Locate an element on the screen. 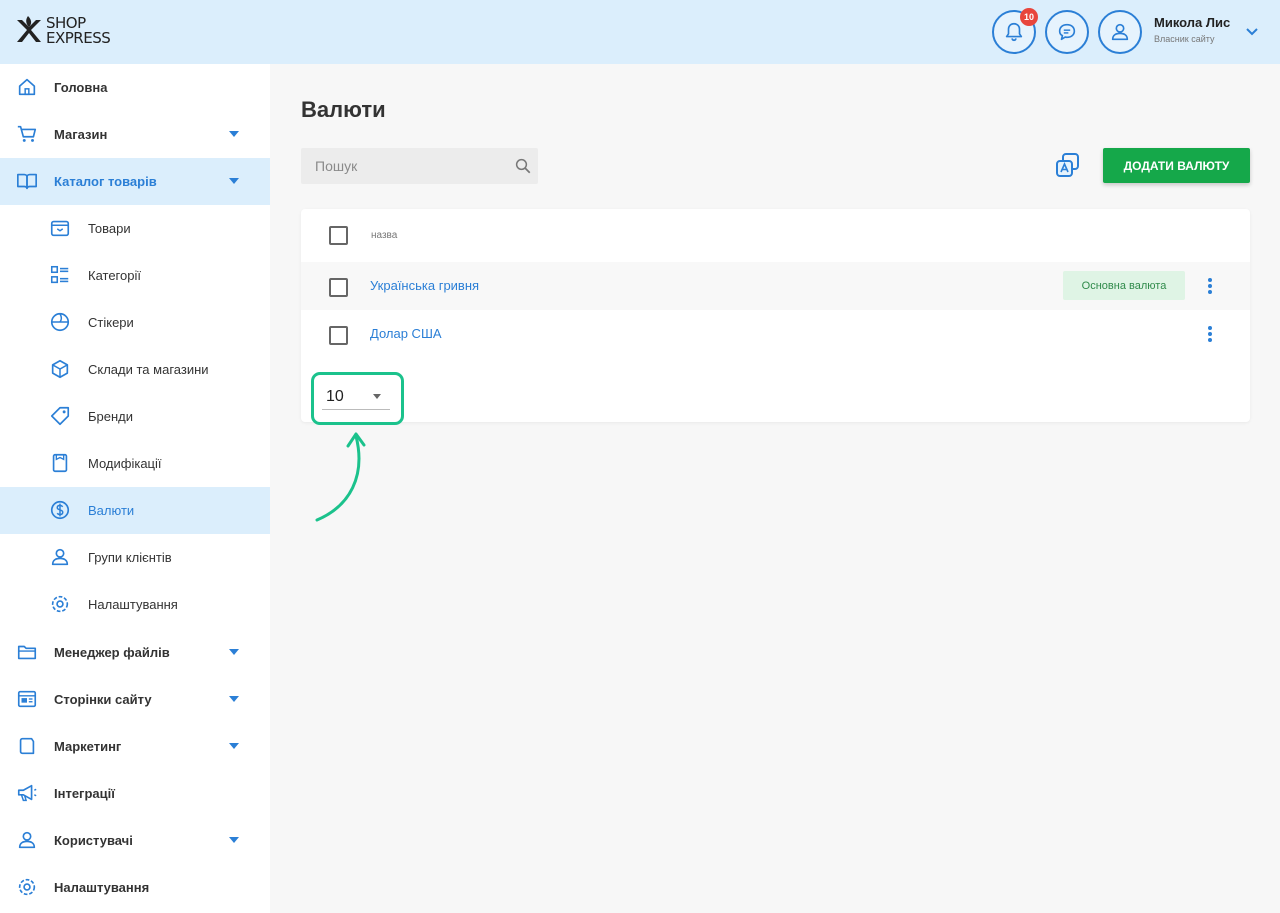 The width and height of the screenshot is (1280, 913). logo-line-2: EXPRESS is located at coordinates (78, 38).